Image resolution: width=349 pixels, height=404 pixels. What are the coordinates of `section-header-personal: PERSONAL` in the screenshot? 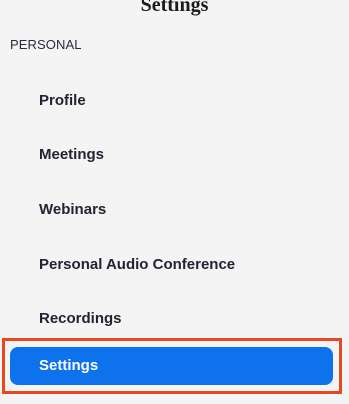 It's located at (46, 44).